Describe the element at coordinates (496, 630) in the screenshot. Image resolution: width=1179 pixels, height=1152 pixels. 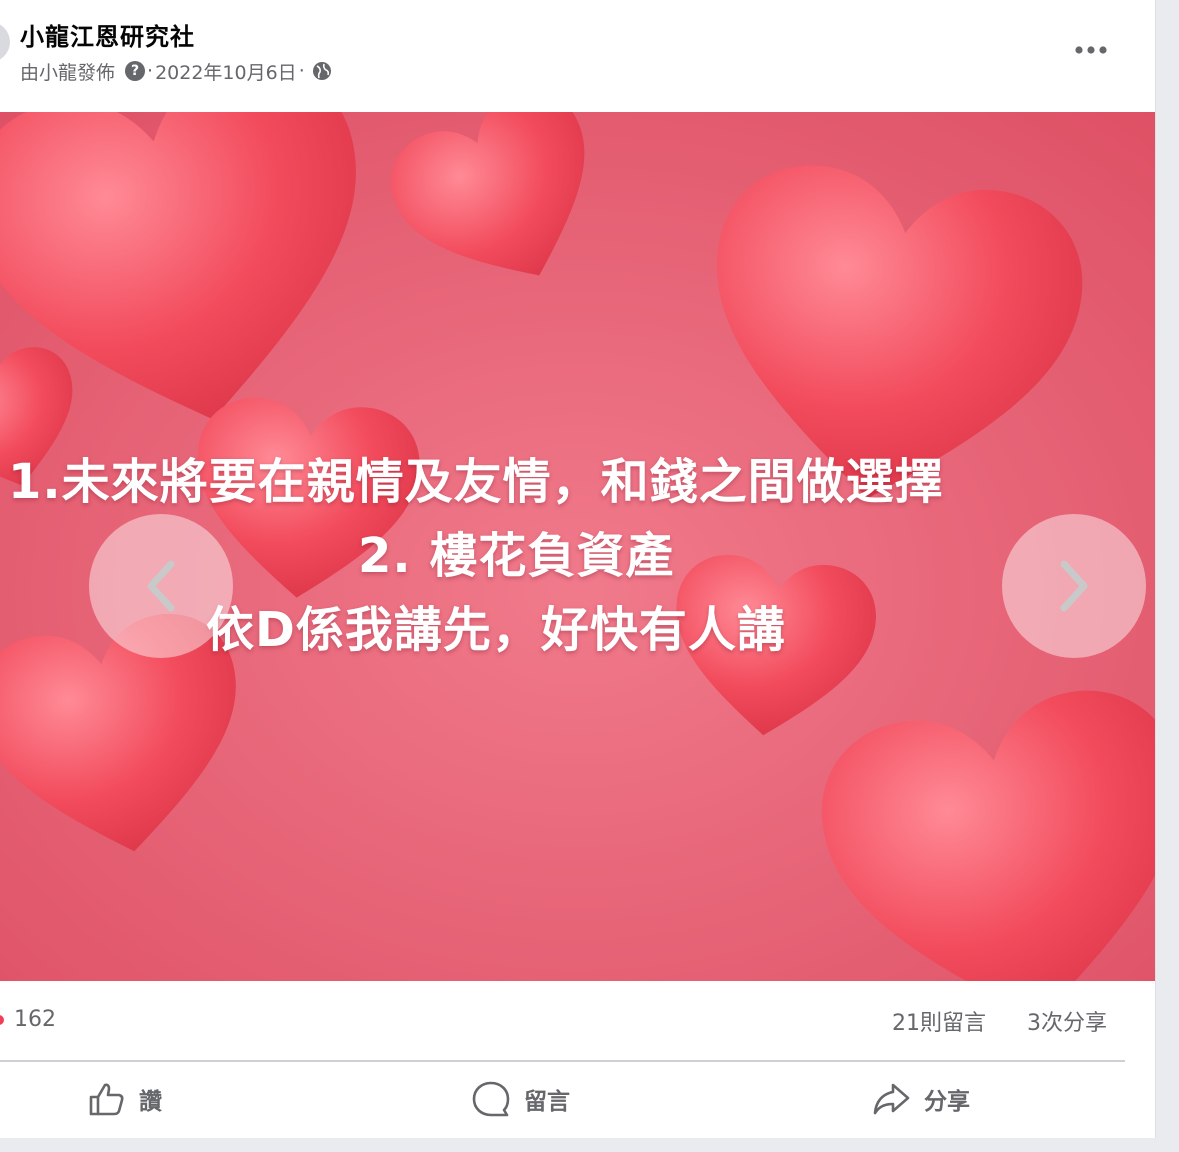
I see `caption-line-3: 依D係我講先，好快有人講` at that location.